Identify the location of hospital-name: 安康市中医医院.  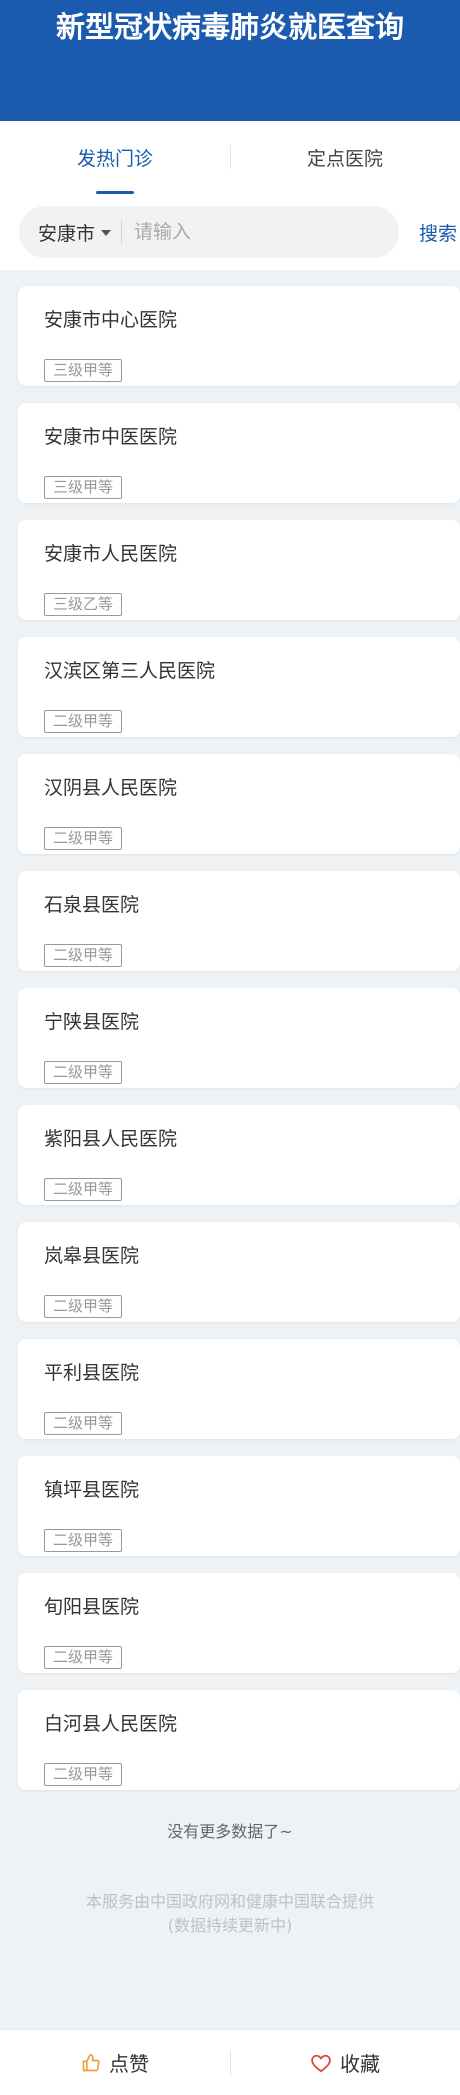
(111, 437).